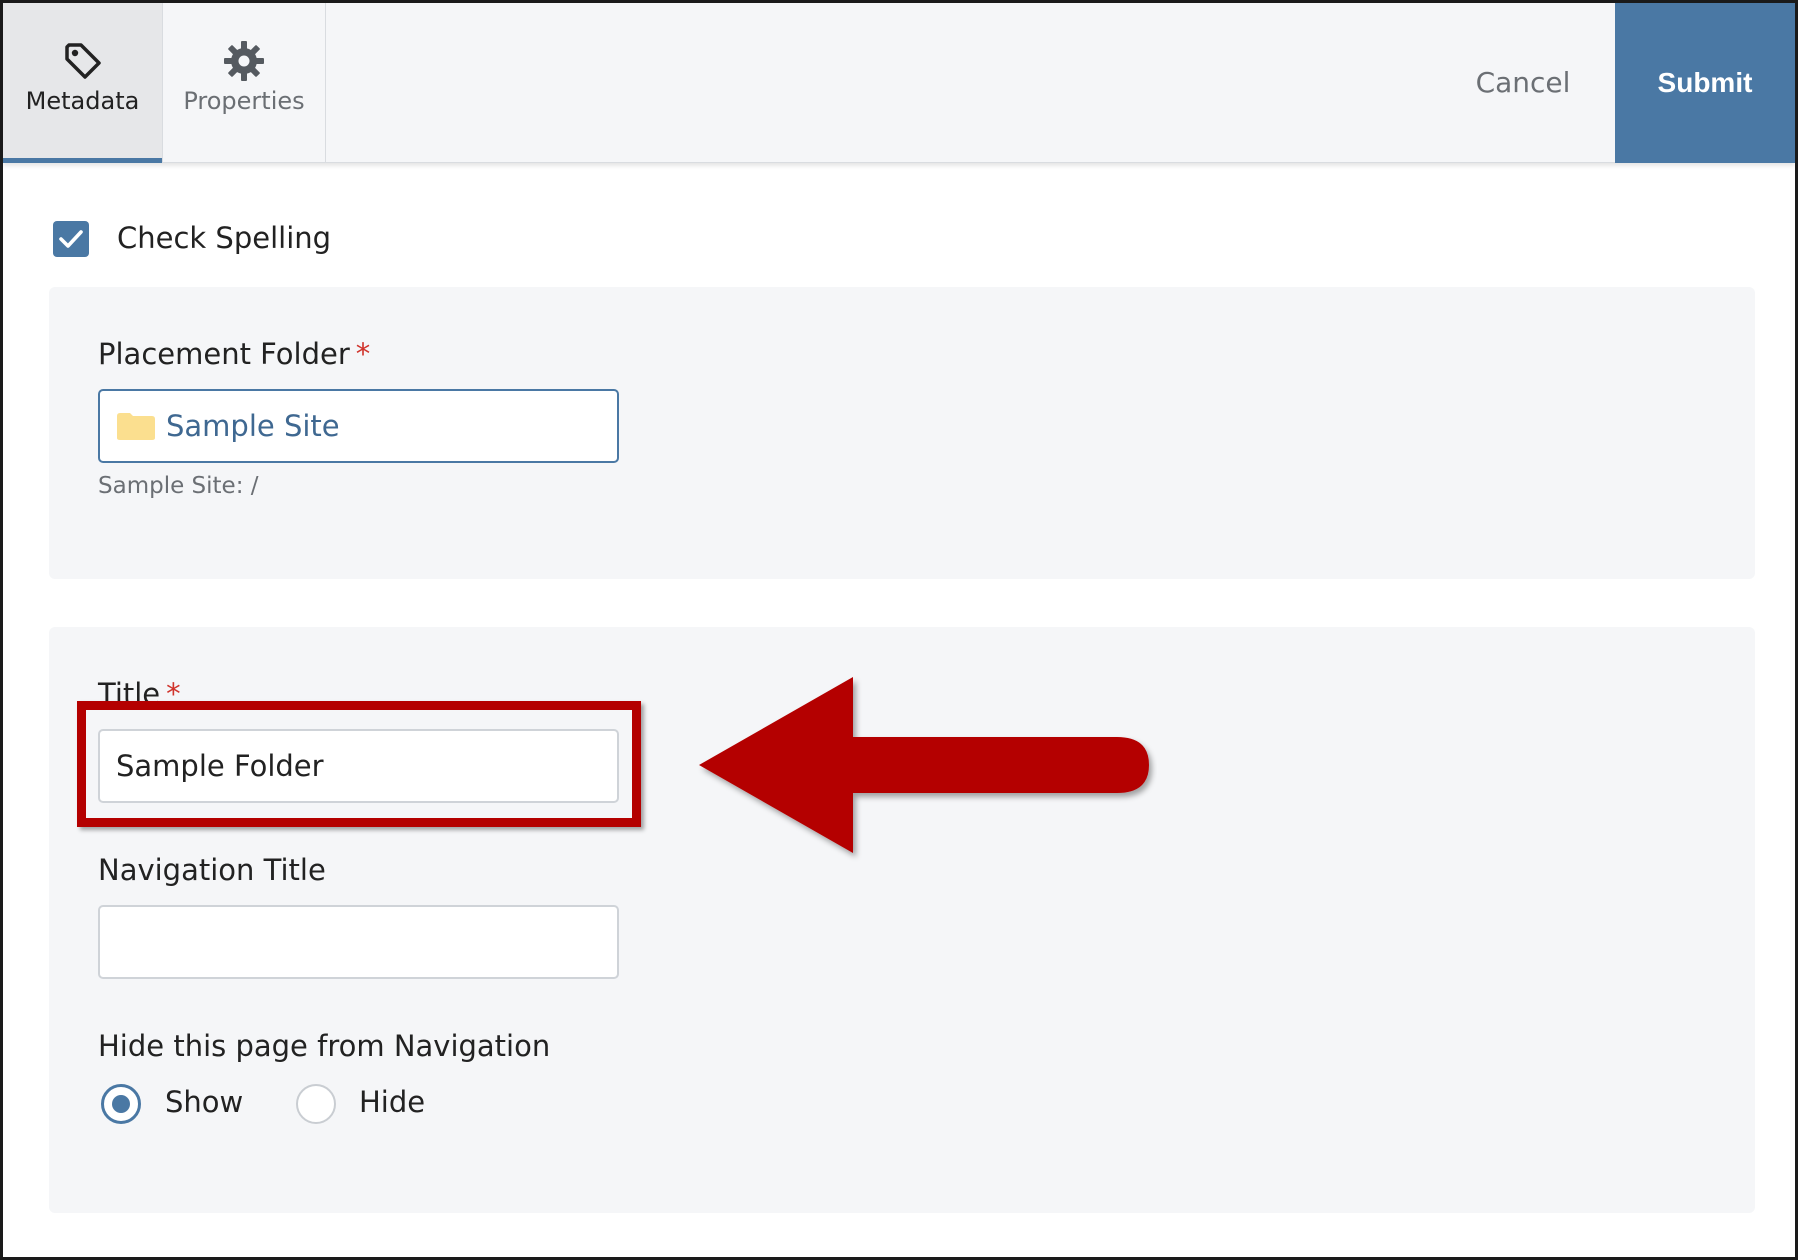 The height and width of the screenshot is (1260, 1798). What do you see at coordinates (244, 101) in the screenshot?
I see `tab-properties-label: Properties` at bounding box center [244, 101].